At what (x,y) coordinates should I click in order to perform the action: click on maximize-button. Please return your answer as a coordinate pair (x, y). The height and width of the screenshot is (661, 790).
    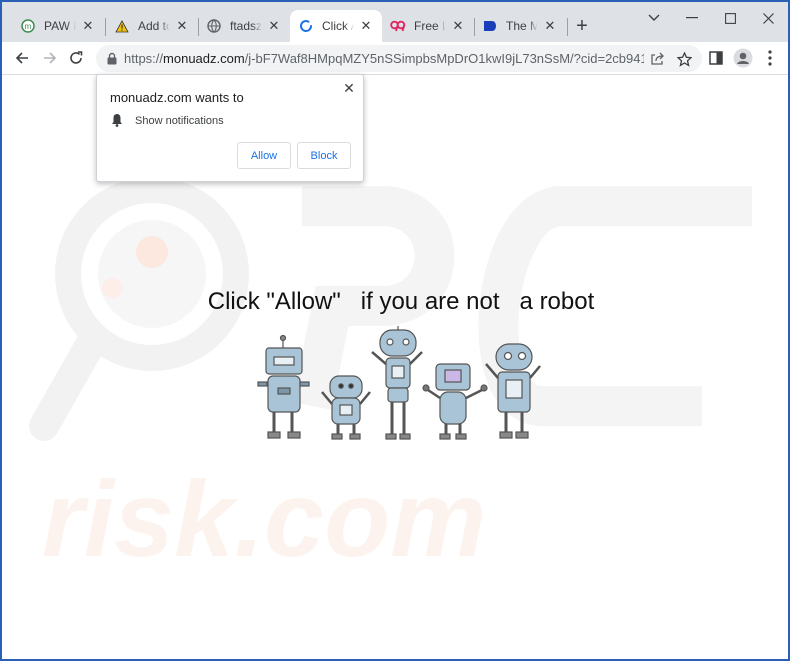
    Looking at the image, I should click on (730, 18).